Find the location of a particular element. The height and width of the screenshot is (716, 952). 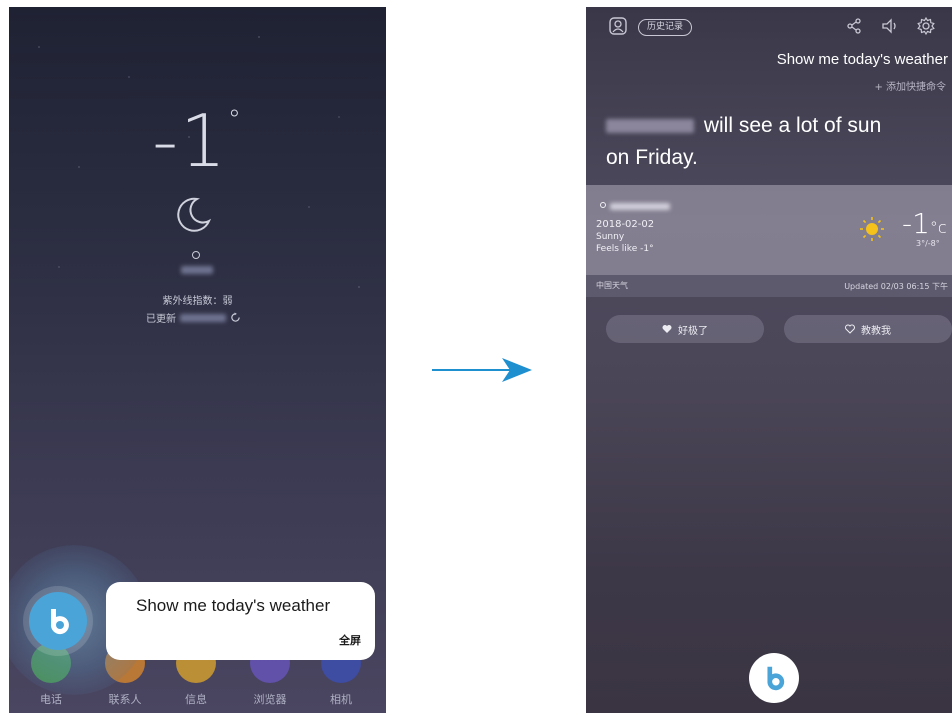

updated-row: 已更新 is located at coordinates (193, 317).